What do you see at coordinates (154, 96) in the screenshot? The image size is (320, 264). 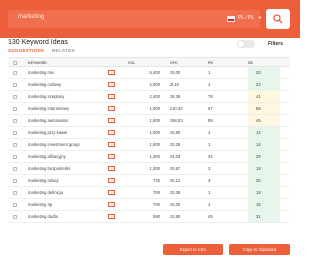 I see `vol-cell: 2,400` at bounding box center [154, 96].